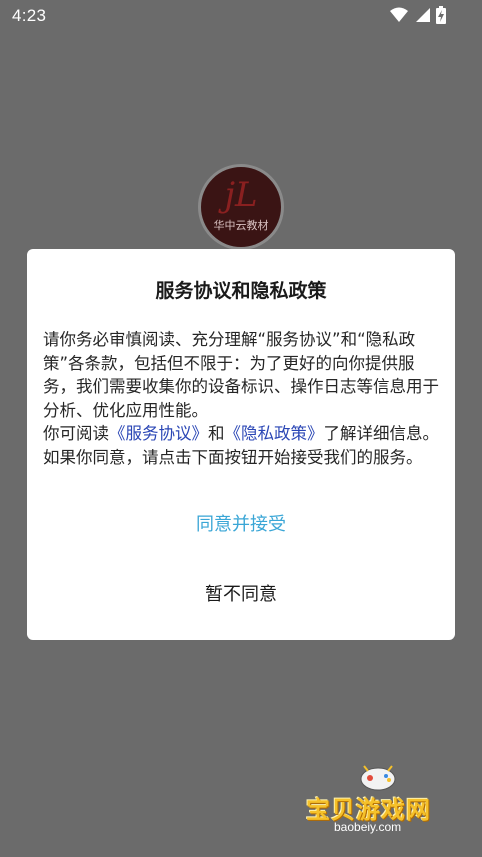 The width and height of the screenshot is (482, 857). What do you see at coordinates (241, 225) in the screenshot?
I see `logo-text: 华中云教材` at bounding box center [241, 225].